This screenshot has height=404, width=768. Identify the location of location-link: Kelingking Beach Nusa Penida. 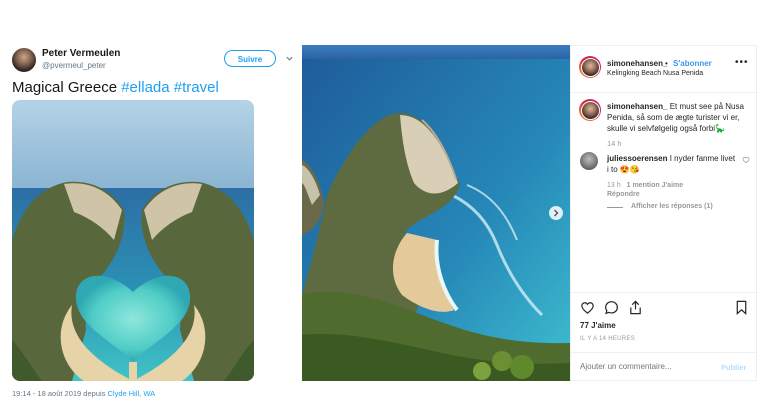
(655, 73).